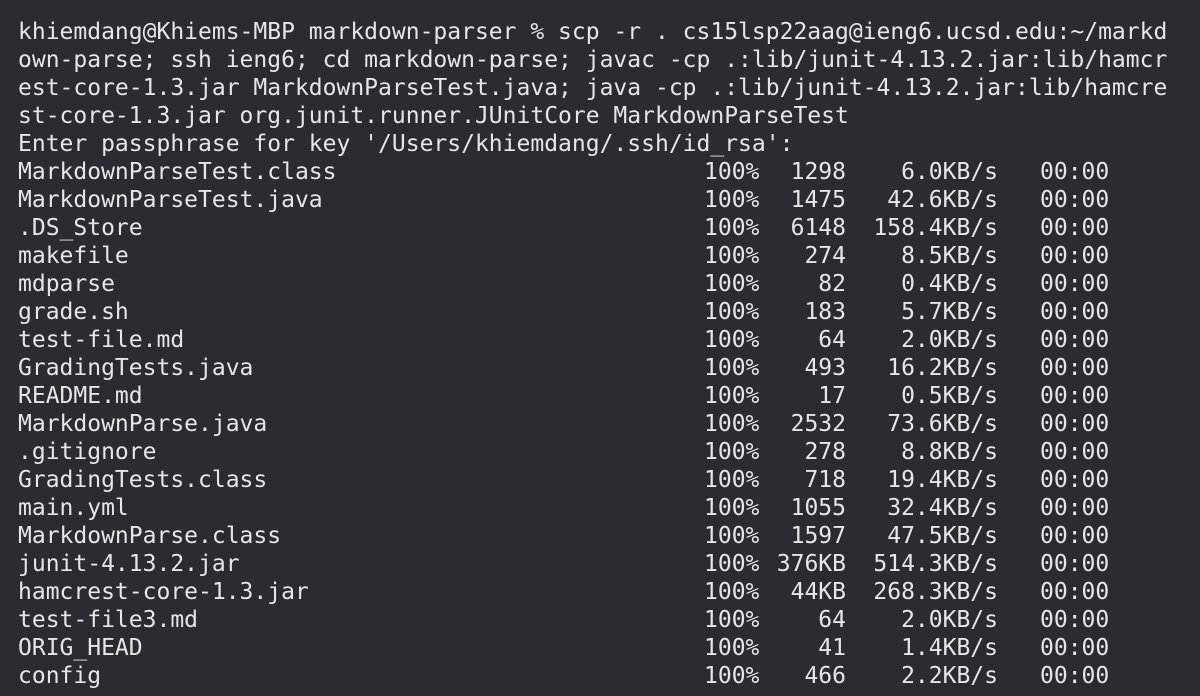  Describe the element at coordinates (609, 564) in the screenshot. I see `transfer-row: junit-4.13.2.jar 100% 376KB 514.3KB/s 00:00` at that location.